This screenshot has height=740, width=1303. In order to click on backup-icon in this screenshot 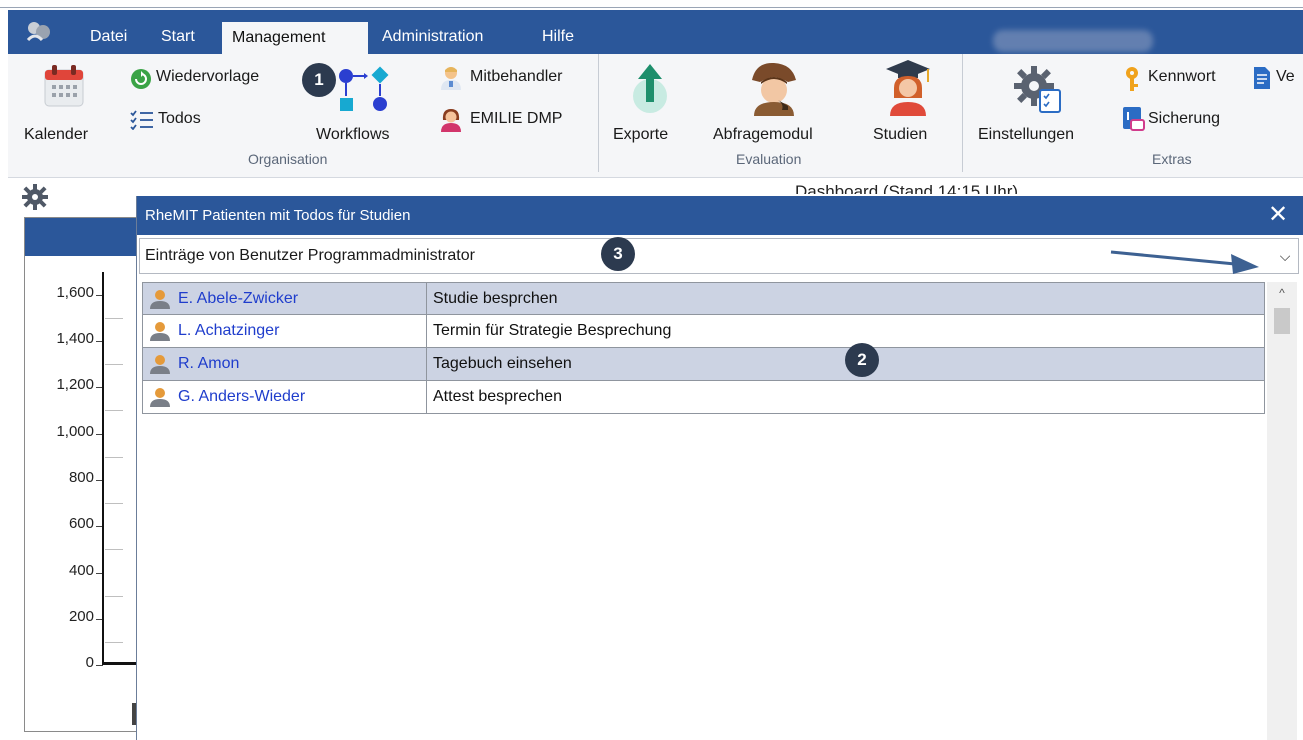, I will do `click(1134, 119)`.